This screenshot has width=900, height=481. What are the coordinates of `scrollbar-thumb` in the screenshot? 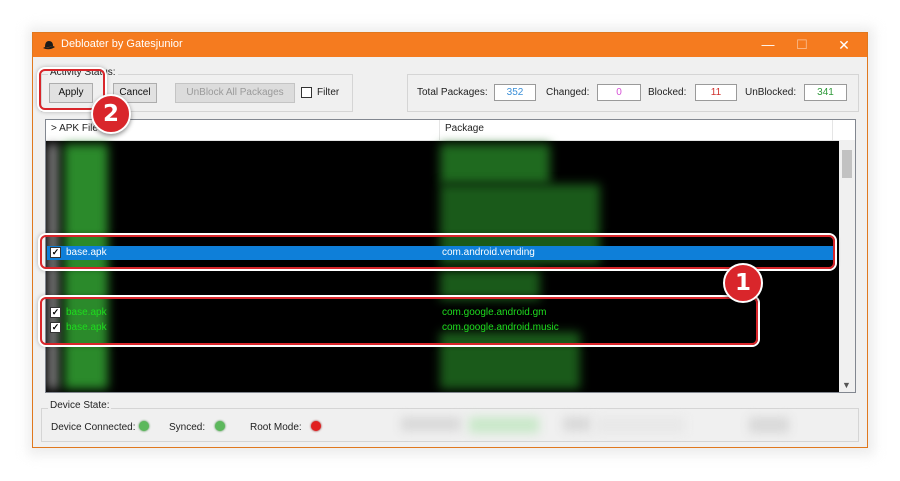 It's located at (847, 164).